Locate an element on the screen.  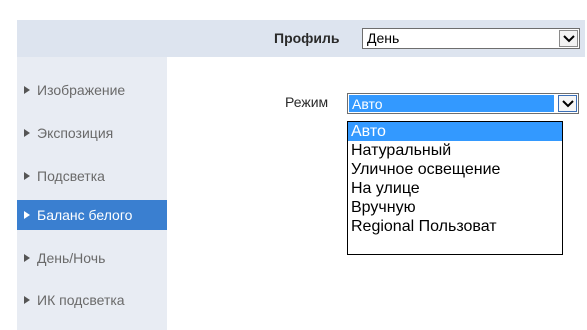
mode-option: Натуральный is located at coordinates (455, 150).